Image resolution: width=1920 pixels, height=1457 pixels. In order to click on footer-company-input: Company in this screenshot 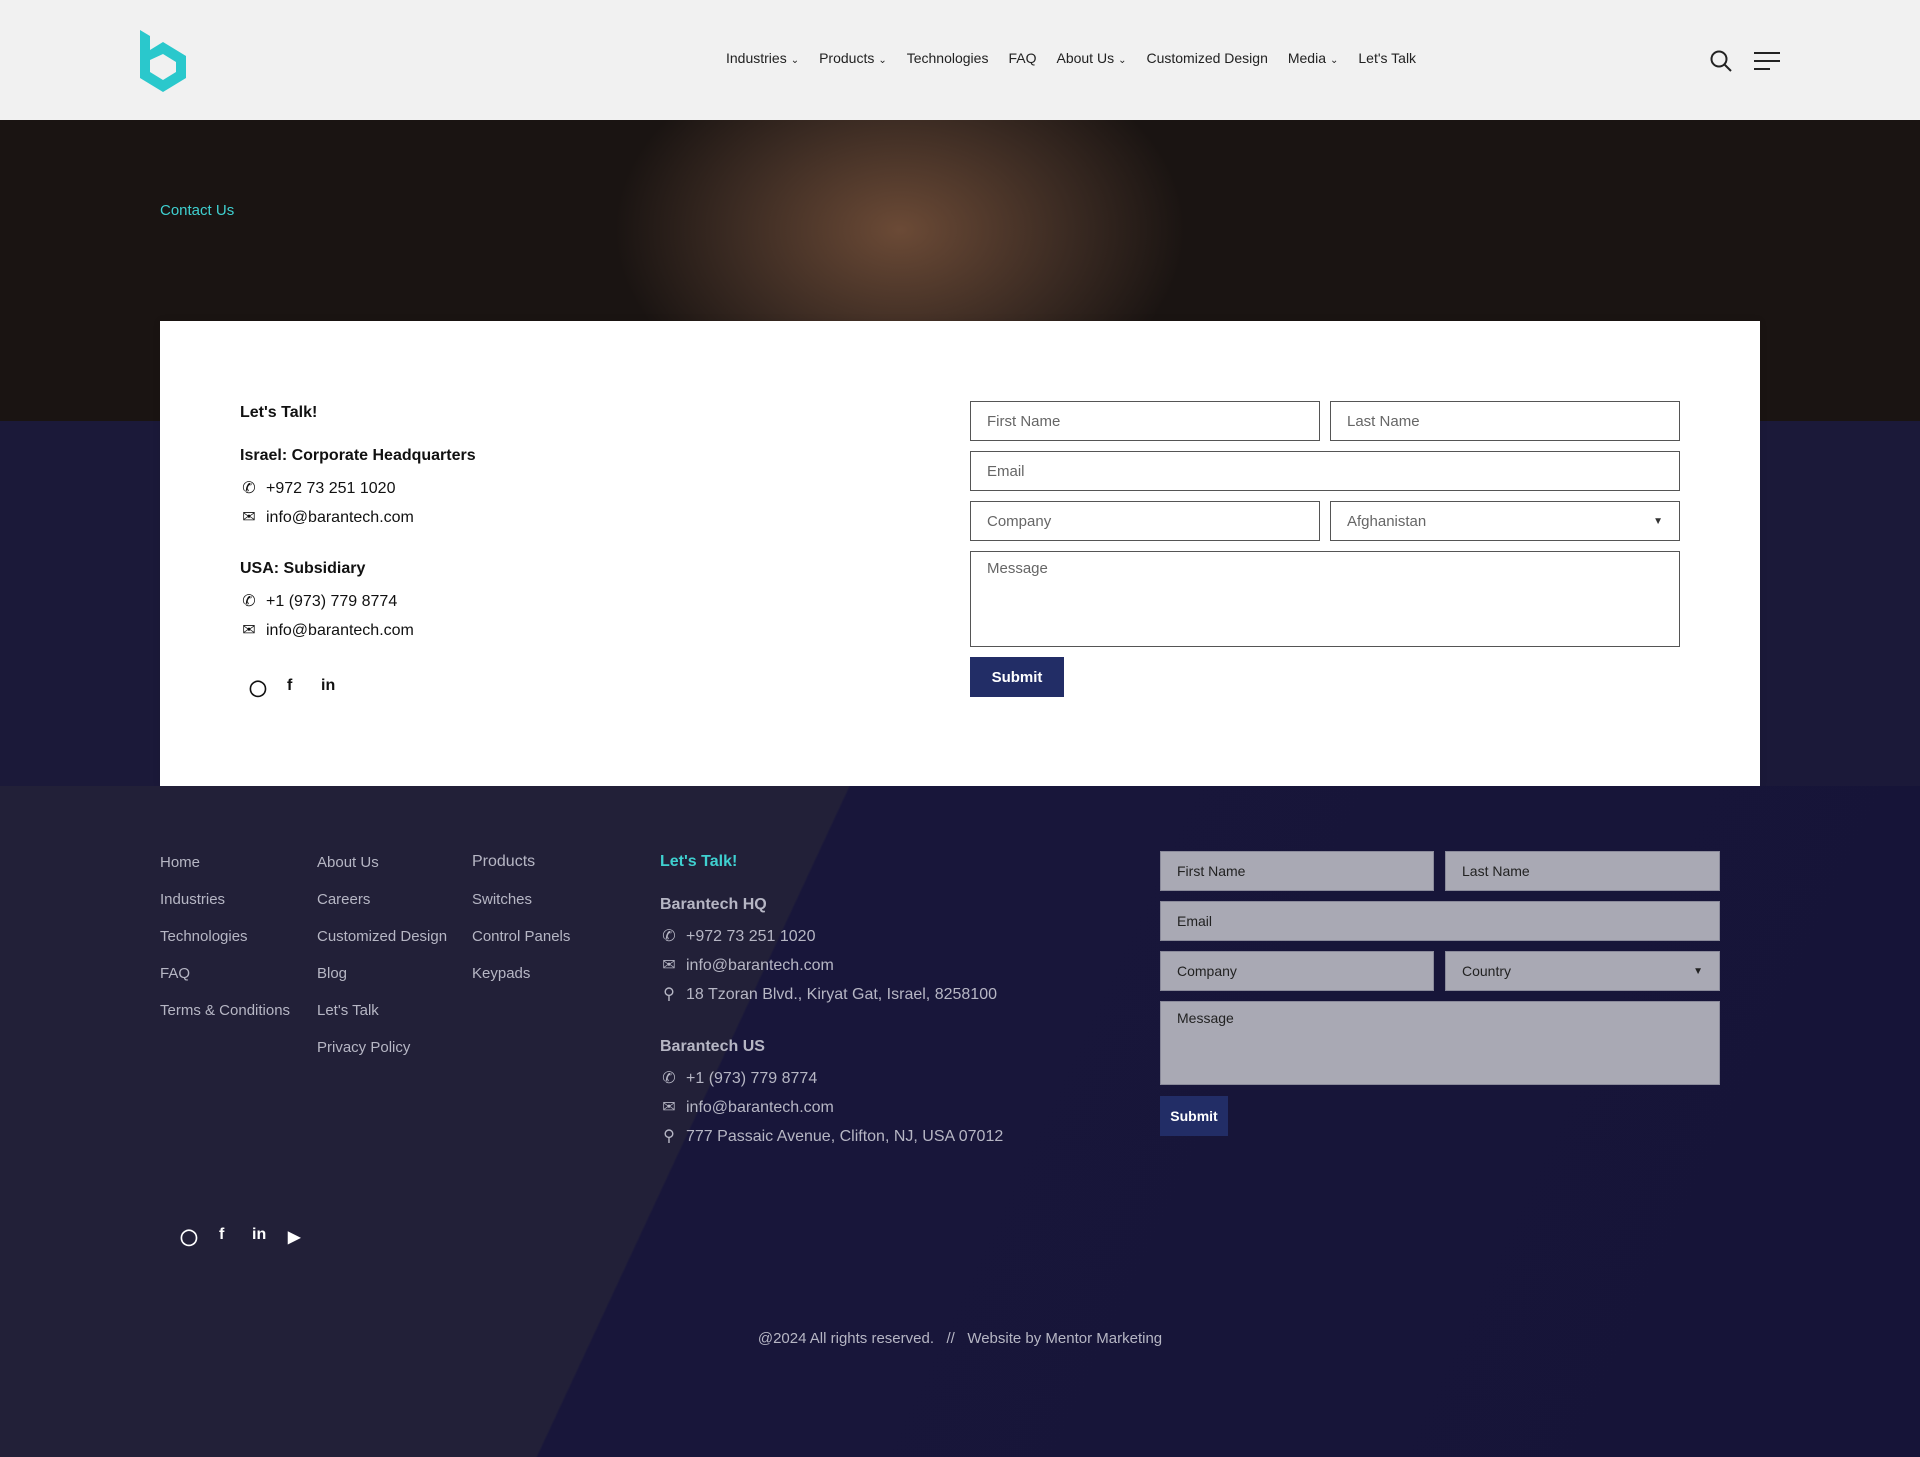, I will do `click(1297, 971)`.